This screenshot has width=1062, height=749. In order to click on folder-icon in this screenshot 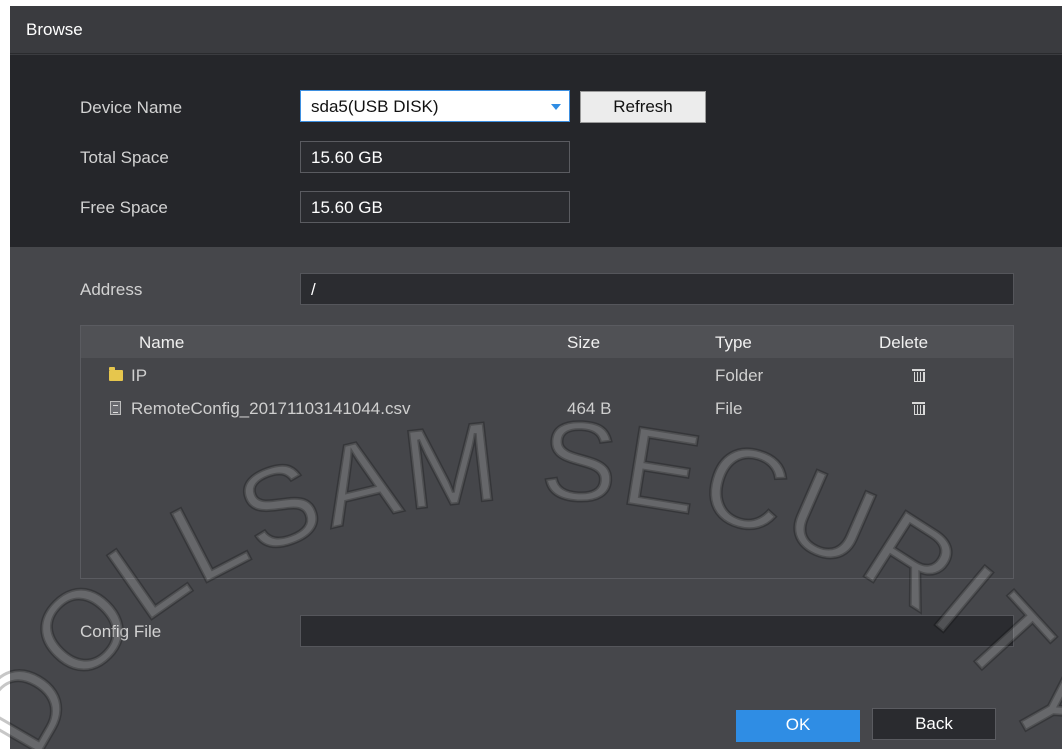, I will do `click(116, 374)`.